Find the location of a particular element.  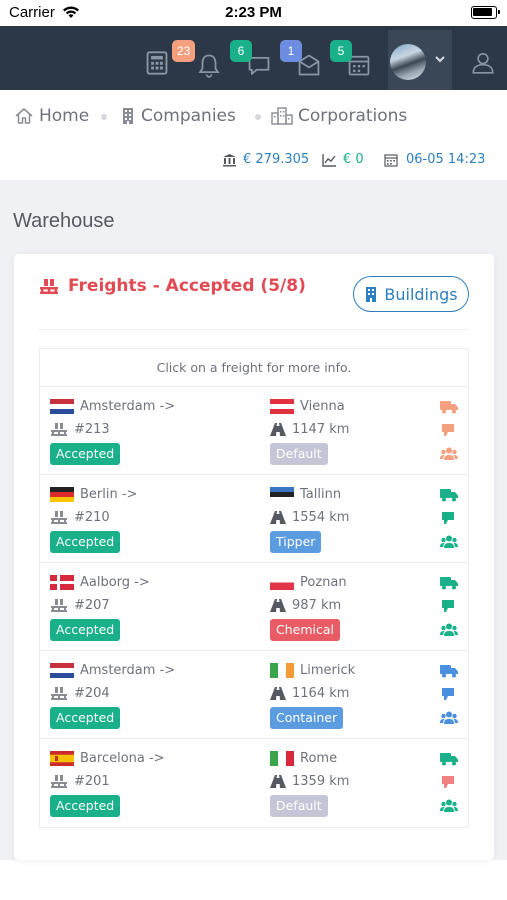

balance-stat: € 279.305 is located at coordinates (265, 159).